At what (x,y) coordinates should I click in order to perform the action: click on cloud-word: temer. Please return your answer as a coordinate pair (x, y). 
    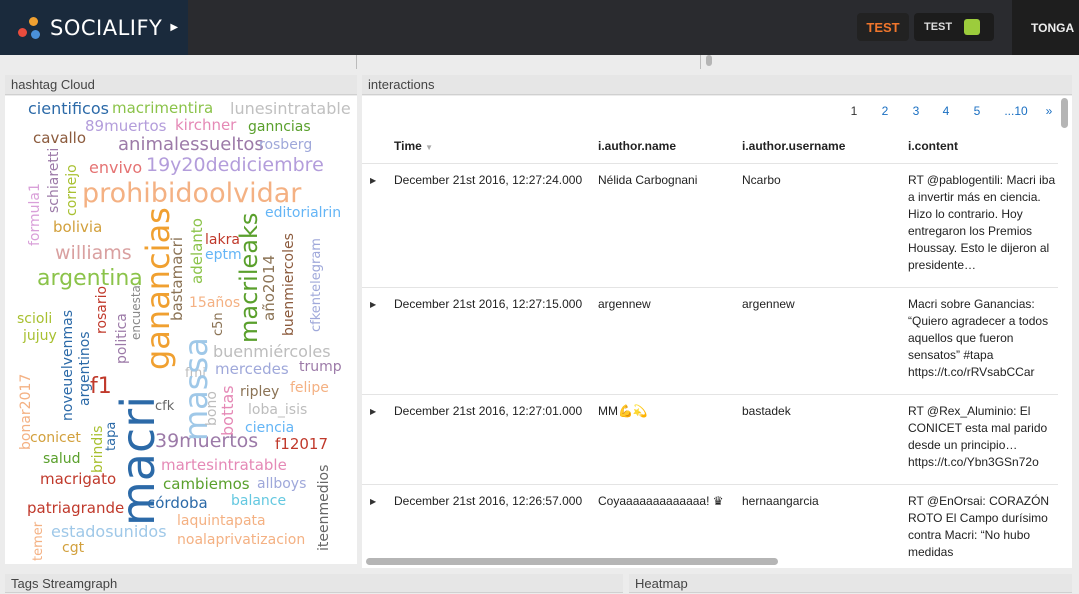
    Looking at the image, I should click on (38, 541).